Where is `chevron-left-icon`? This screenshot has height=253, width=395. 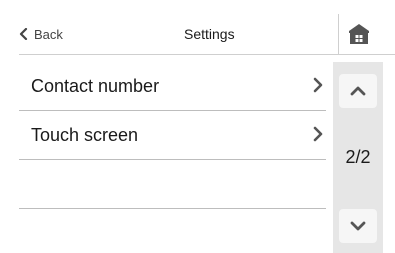
chevron-left-icon is located at coordinates (23, 34).